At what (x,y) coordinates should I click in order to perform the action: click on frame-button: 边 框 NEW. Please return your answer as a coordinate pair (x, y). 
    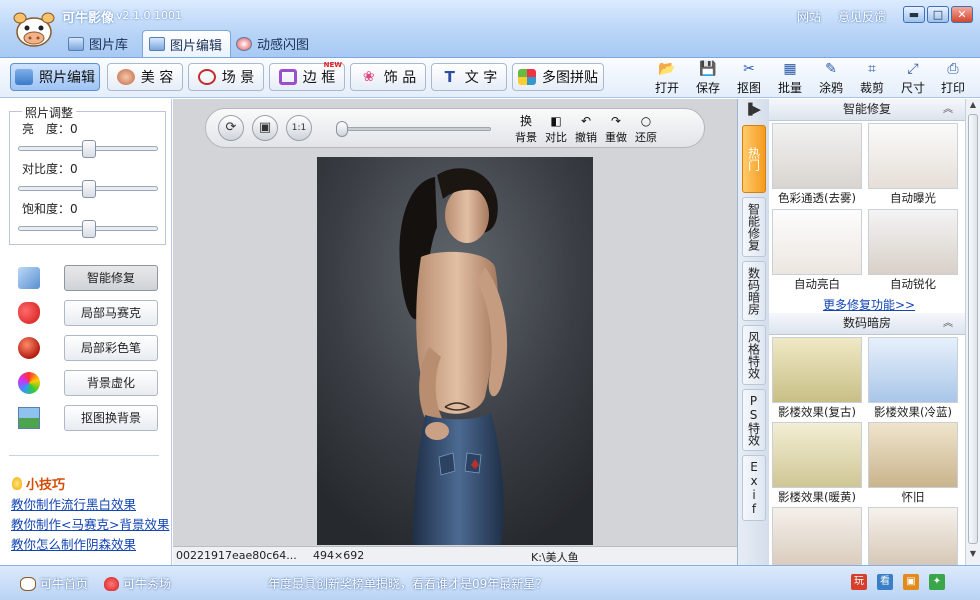
    Looking at the image, I should click on (307, 76).